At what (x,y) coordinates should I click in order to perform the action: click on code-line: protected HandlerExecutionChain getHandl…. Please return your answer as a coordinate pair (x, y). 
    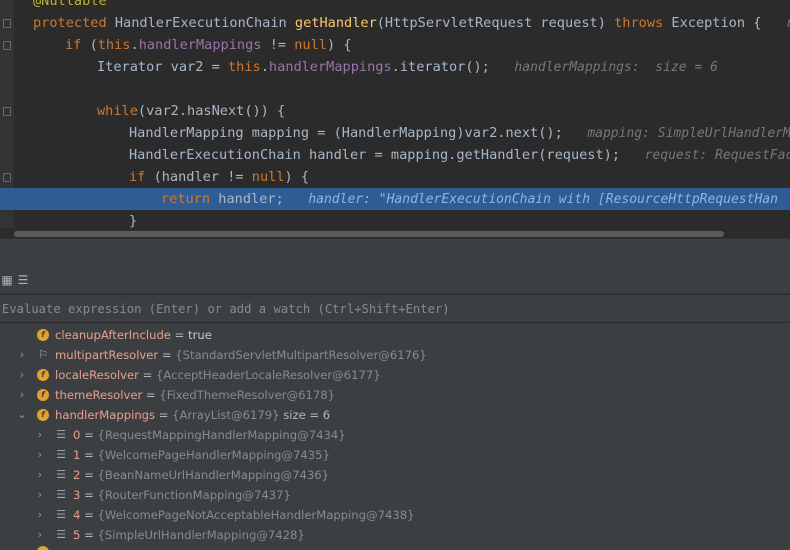
    Looking at the image, I should click on (395, 23).